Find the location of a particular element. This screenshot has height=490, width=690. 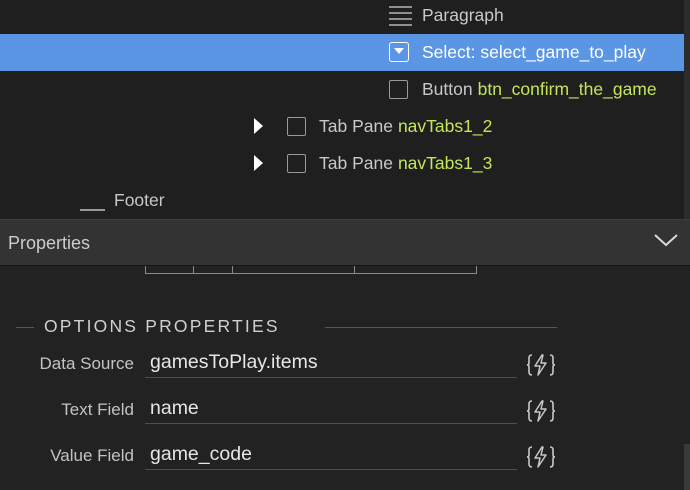

tree-item-button: Button btn_confirm_the_game is located at coordinates (345, 89).